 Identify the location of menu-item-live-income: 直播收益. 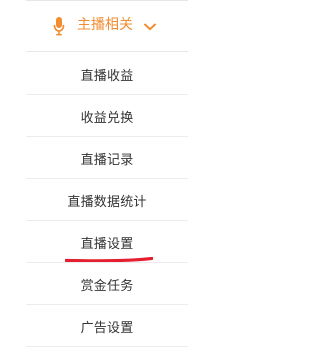
(107, 74).